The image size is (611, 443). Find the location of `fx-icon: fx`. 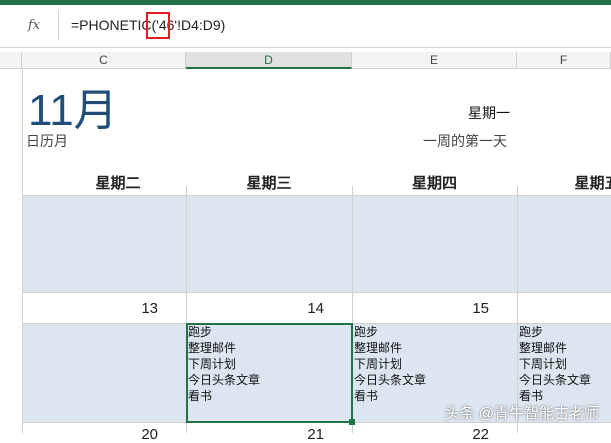

fx-icon: fx is located at coordinates (34, 25).